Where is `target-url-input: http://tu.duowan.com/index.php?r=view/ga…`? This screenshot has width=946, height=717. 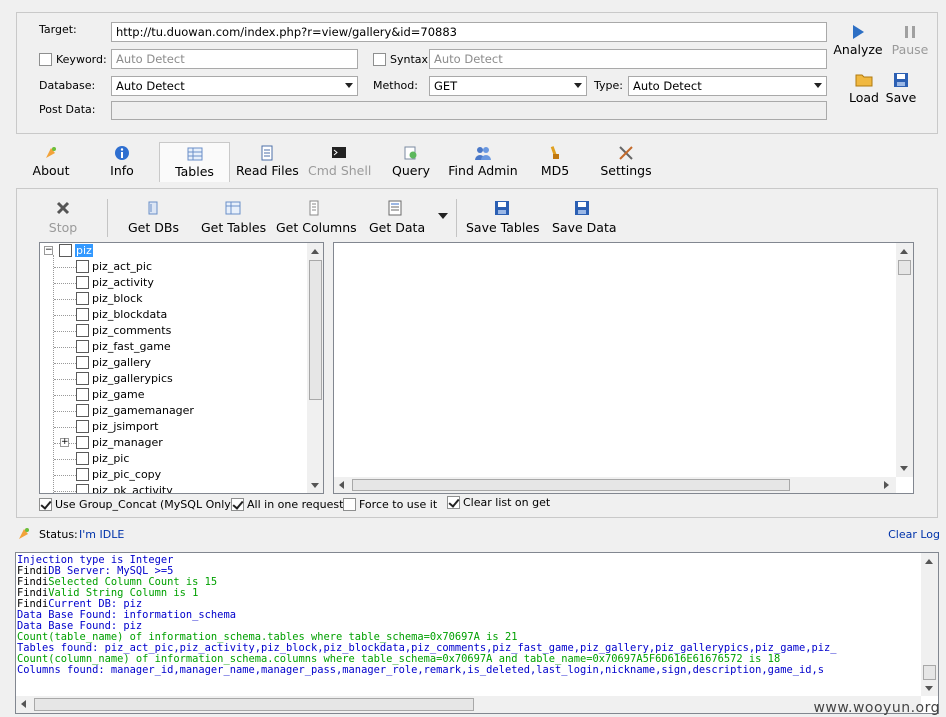
target-url-input: http://tu.duowan.com/index.php?r=view/ga… is located at coordinates (469, 32).